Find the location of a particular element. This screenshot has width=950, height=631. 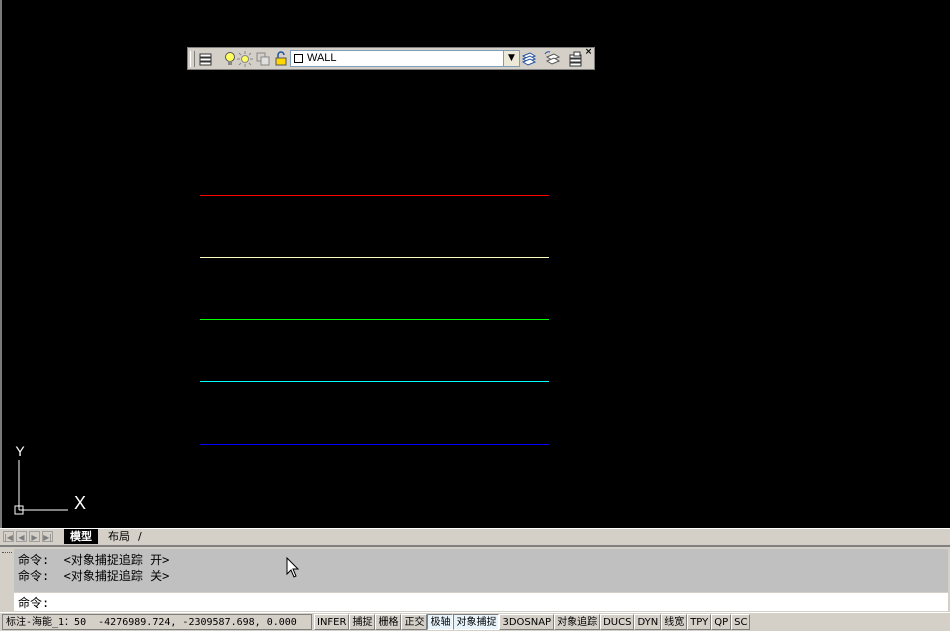

status-toggle-捕捉: 捕捉 is located at coordinates (362, 622).